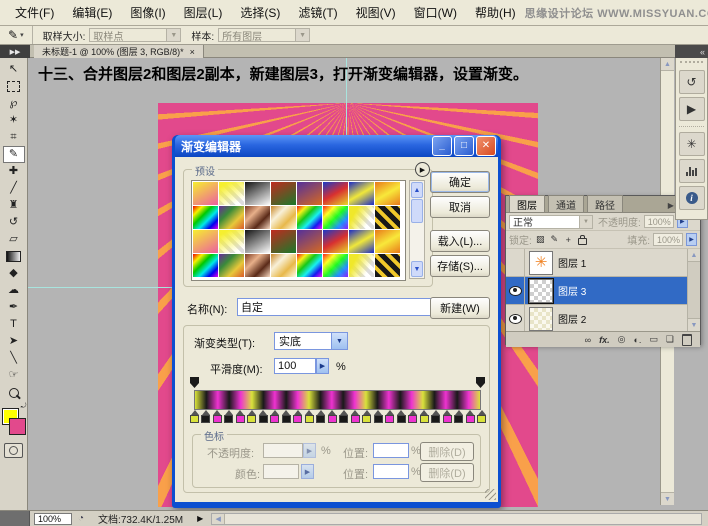 The width and height of the screenshot is (708, 526). What do you see at coordinates (14, 358) in the screenshot?
I see `line-tool: ╲` at bounding box center [14, 358].